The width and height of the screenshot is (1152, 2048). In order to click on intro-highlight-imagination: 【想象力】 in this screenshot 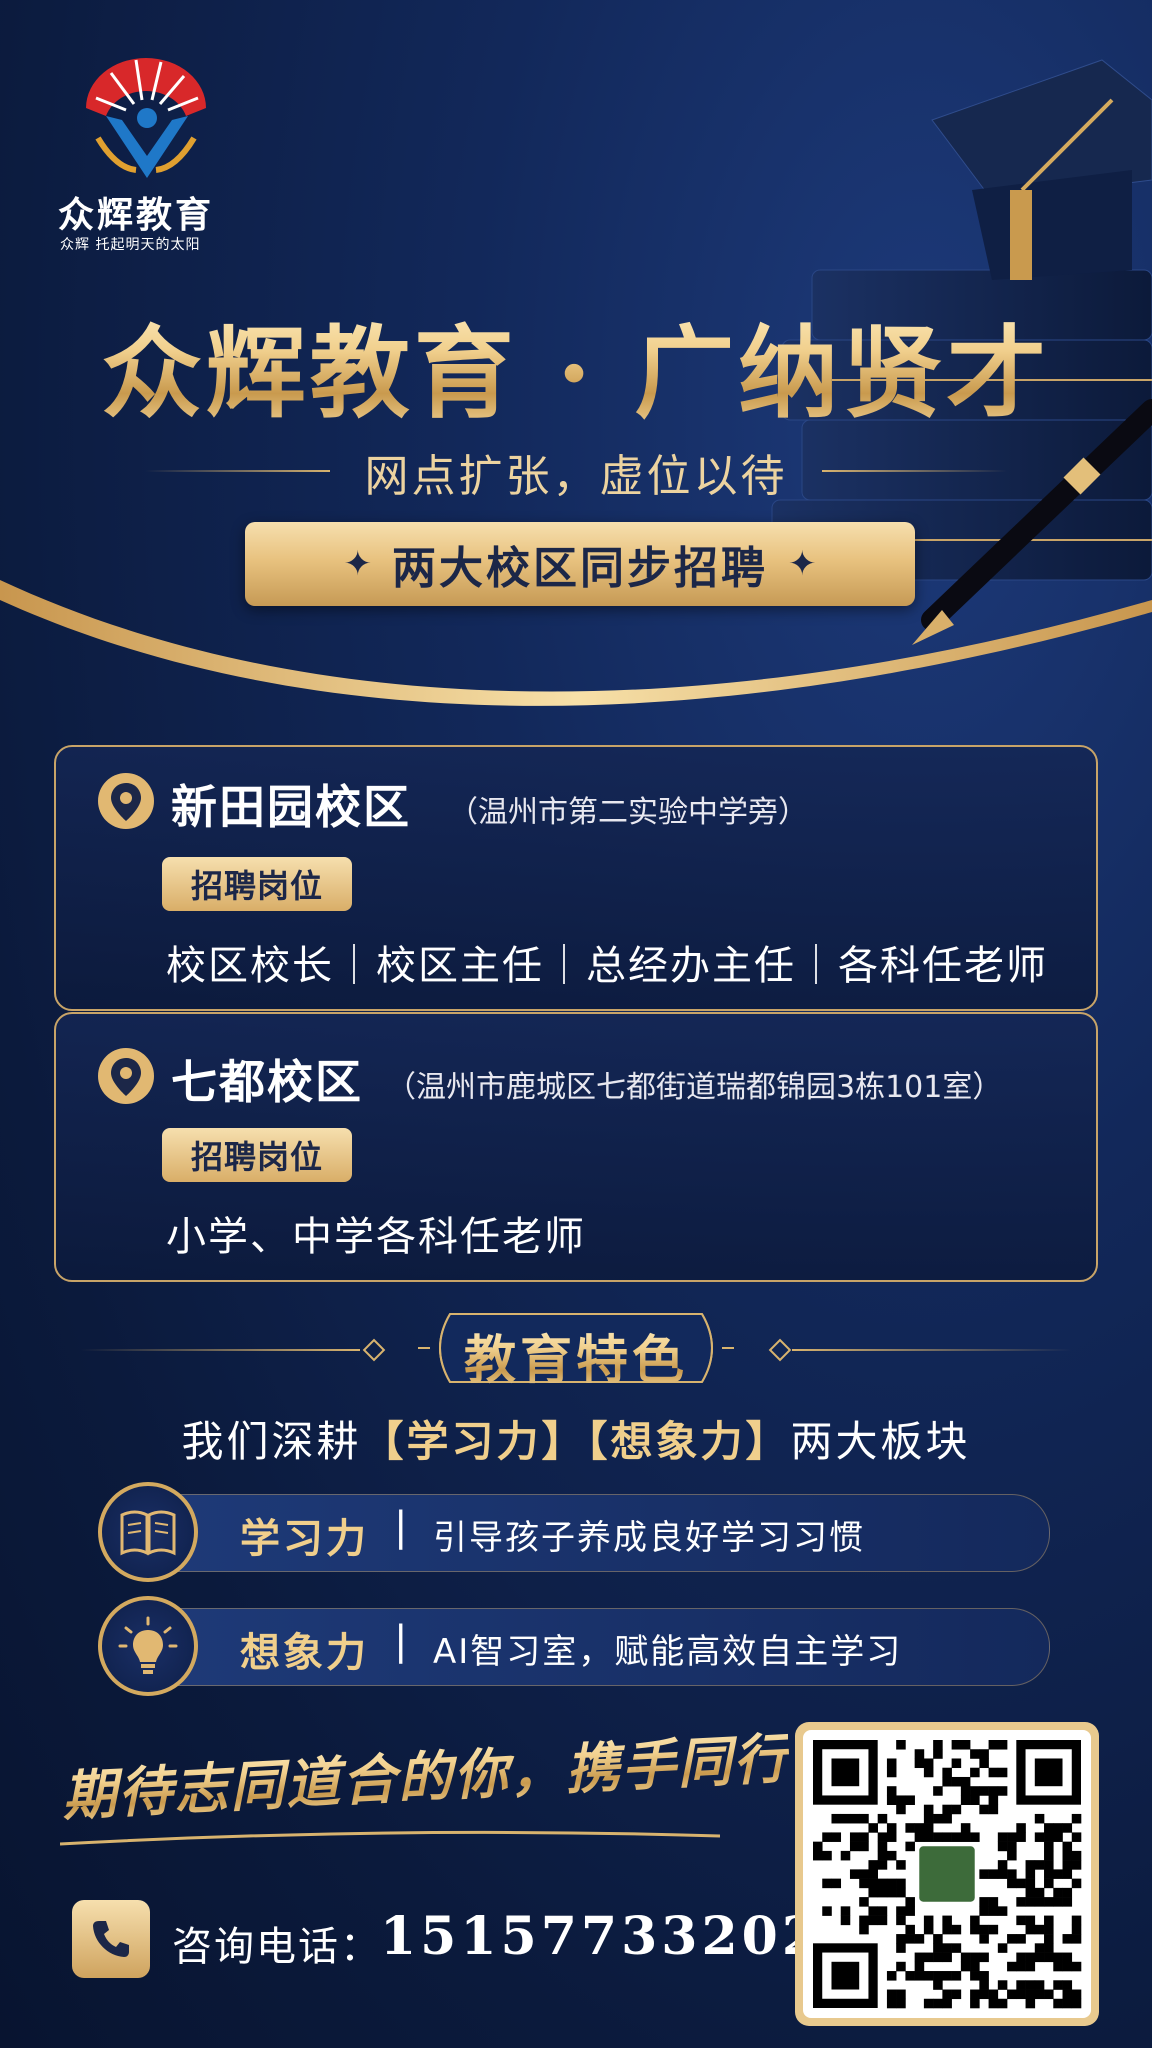, I will do `click(688, 1441)`.